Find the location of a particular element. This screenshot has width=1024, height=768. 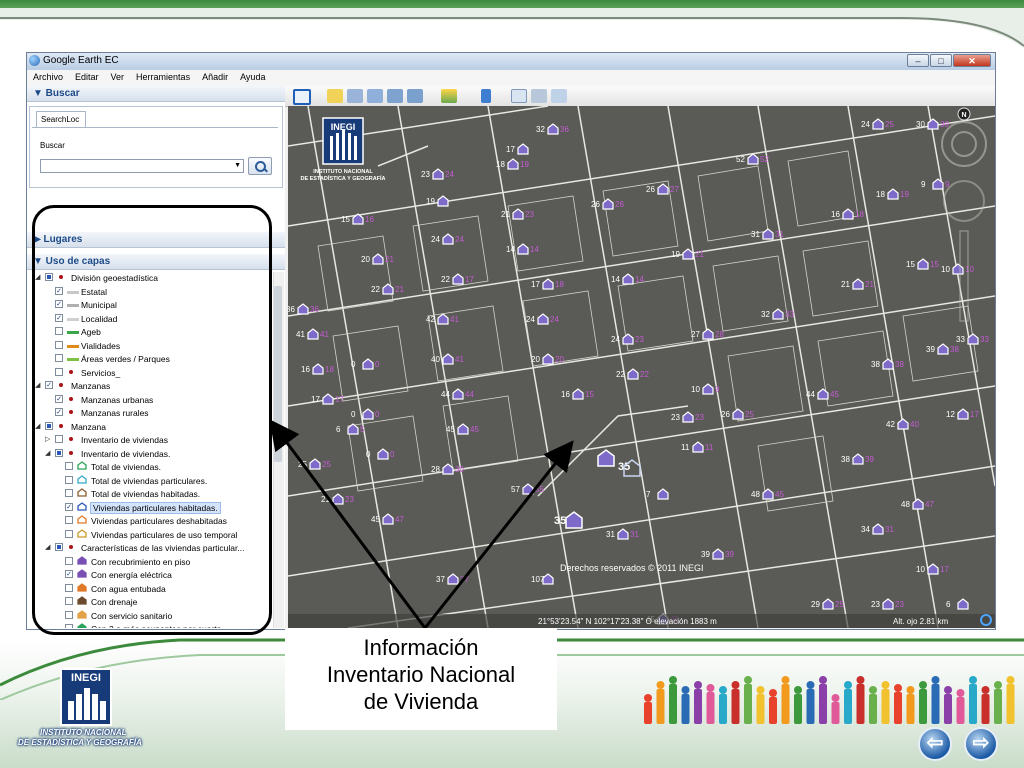

callout-line-2: Inventario Nacional is located at coordinates (421, 674).